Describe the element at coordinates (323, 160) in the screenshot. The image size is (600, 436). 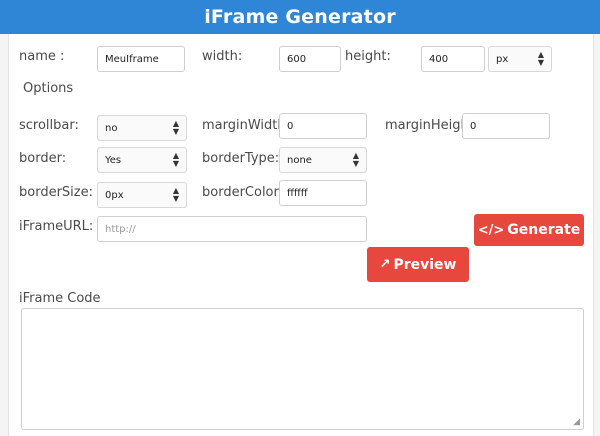
I see `border-type-select: none ▲ ▼` at that location.